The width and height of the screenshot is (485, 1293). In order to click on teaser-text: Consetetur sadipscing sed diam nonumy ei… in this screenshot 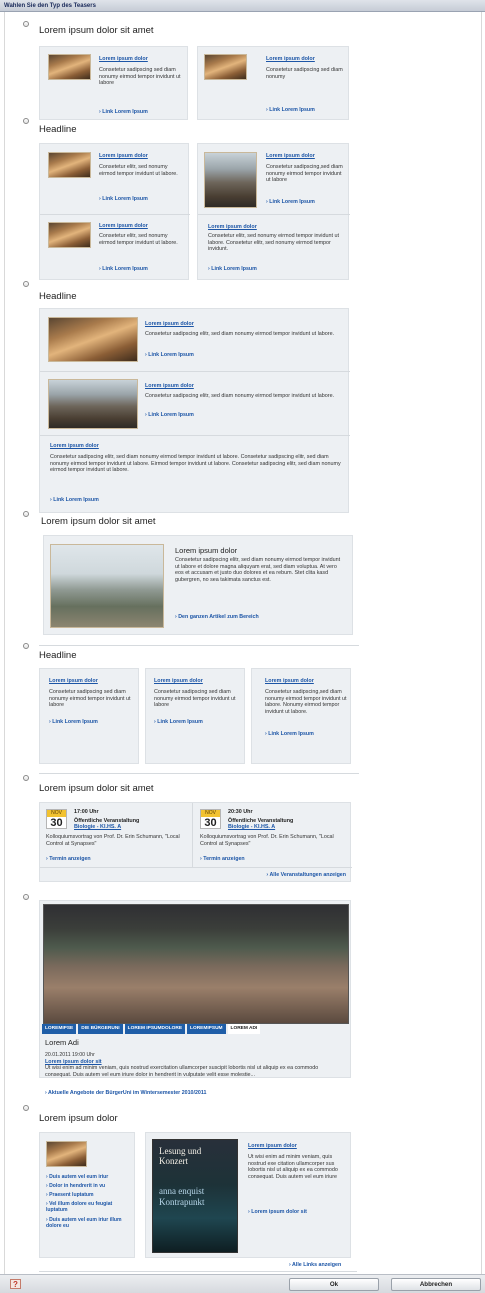, I will do `click(195, 699)`.